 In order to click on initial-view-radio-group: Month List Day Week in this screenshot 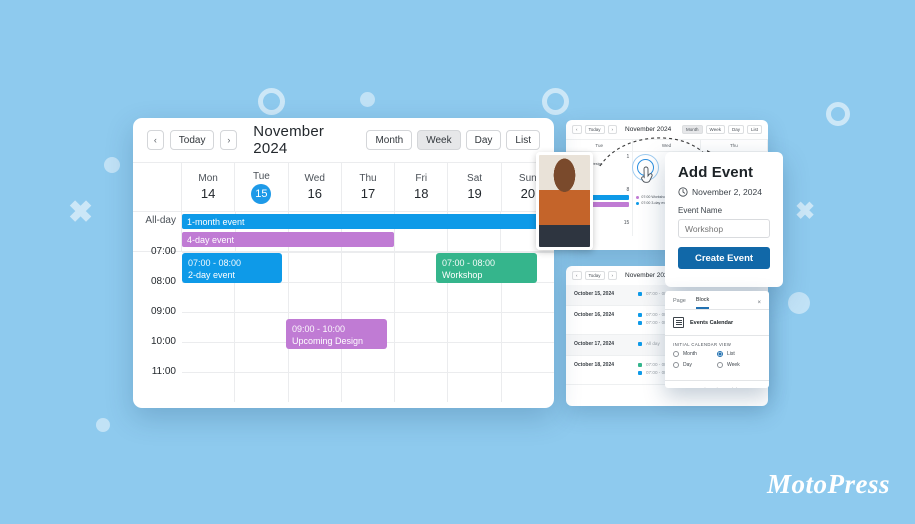, I will do `click(717, 365)`.